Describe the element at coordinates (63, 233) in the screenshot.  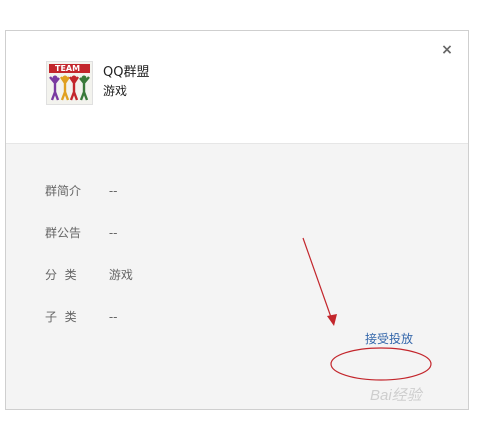
I see `detail-label: 群公告` at that location.